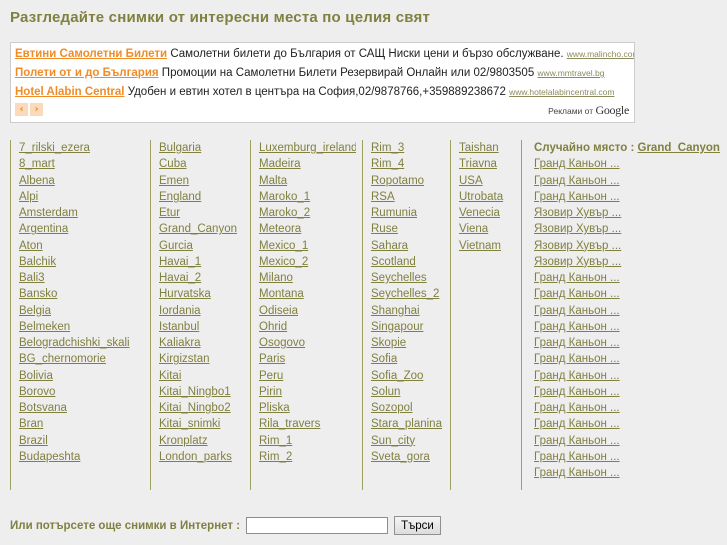 The height and width of the screenshot is (545, 727). I want to click on place-link: Bolivia, so click(81, 376).